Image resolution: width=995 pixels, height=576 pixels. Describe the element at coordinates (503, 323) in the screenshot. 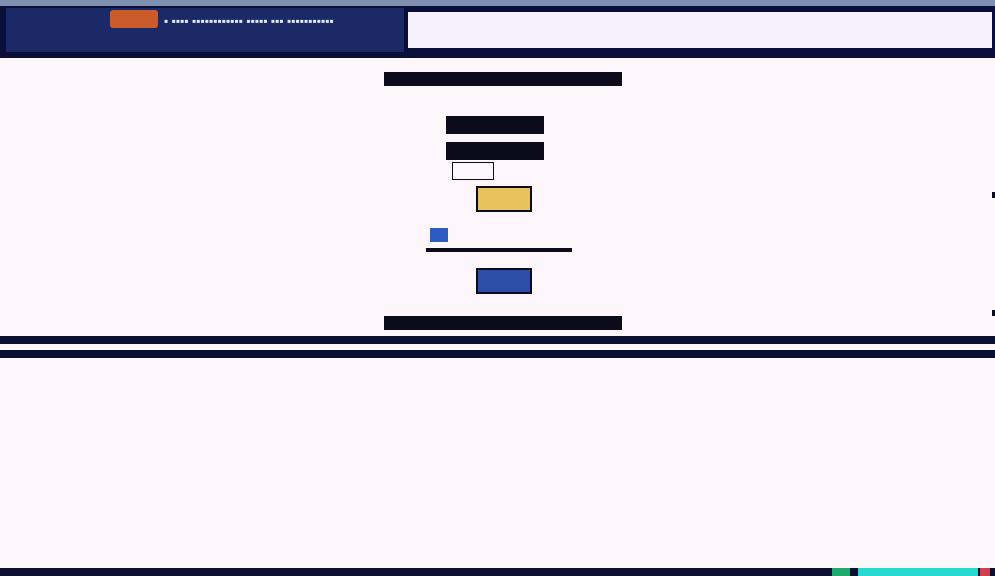

I see `login-footer` at that location.